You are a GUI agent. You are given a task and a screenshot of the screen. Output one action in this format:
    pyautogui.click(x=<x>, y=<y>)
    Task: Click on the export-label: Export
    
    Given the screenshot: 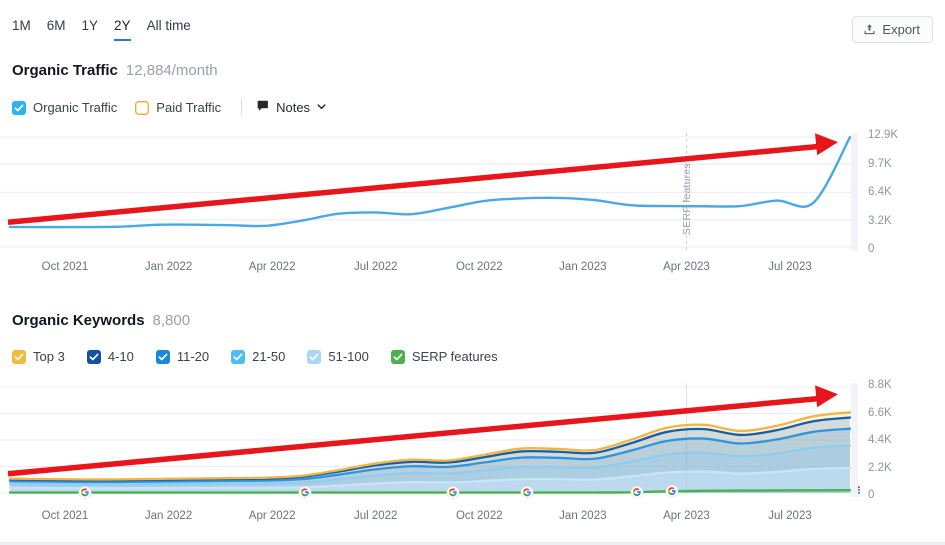 What is the action you would take?
    pyautogui.click(x=901, y=29)
    